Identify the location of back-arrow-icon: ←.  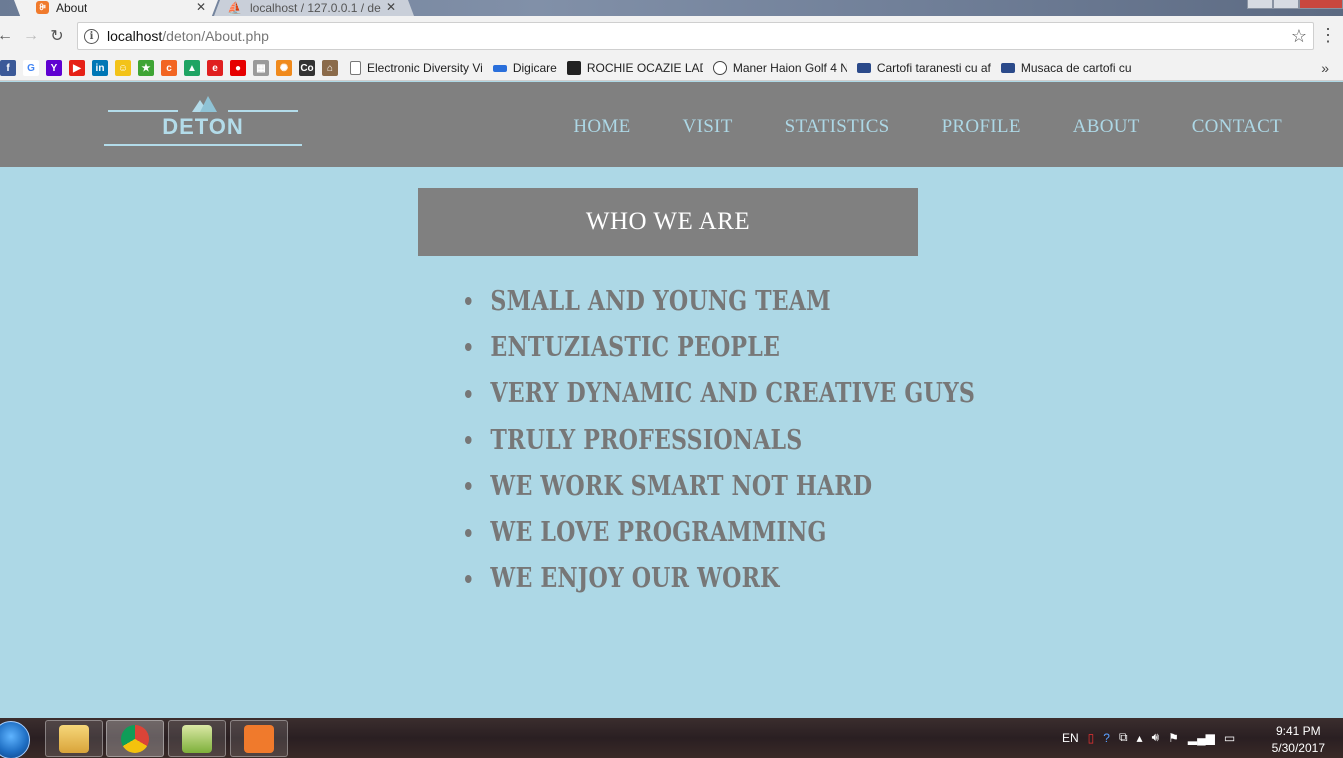
(9, 36).